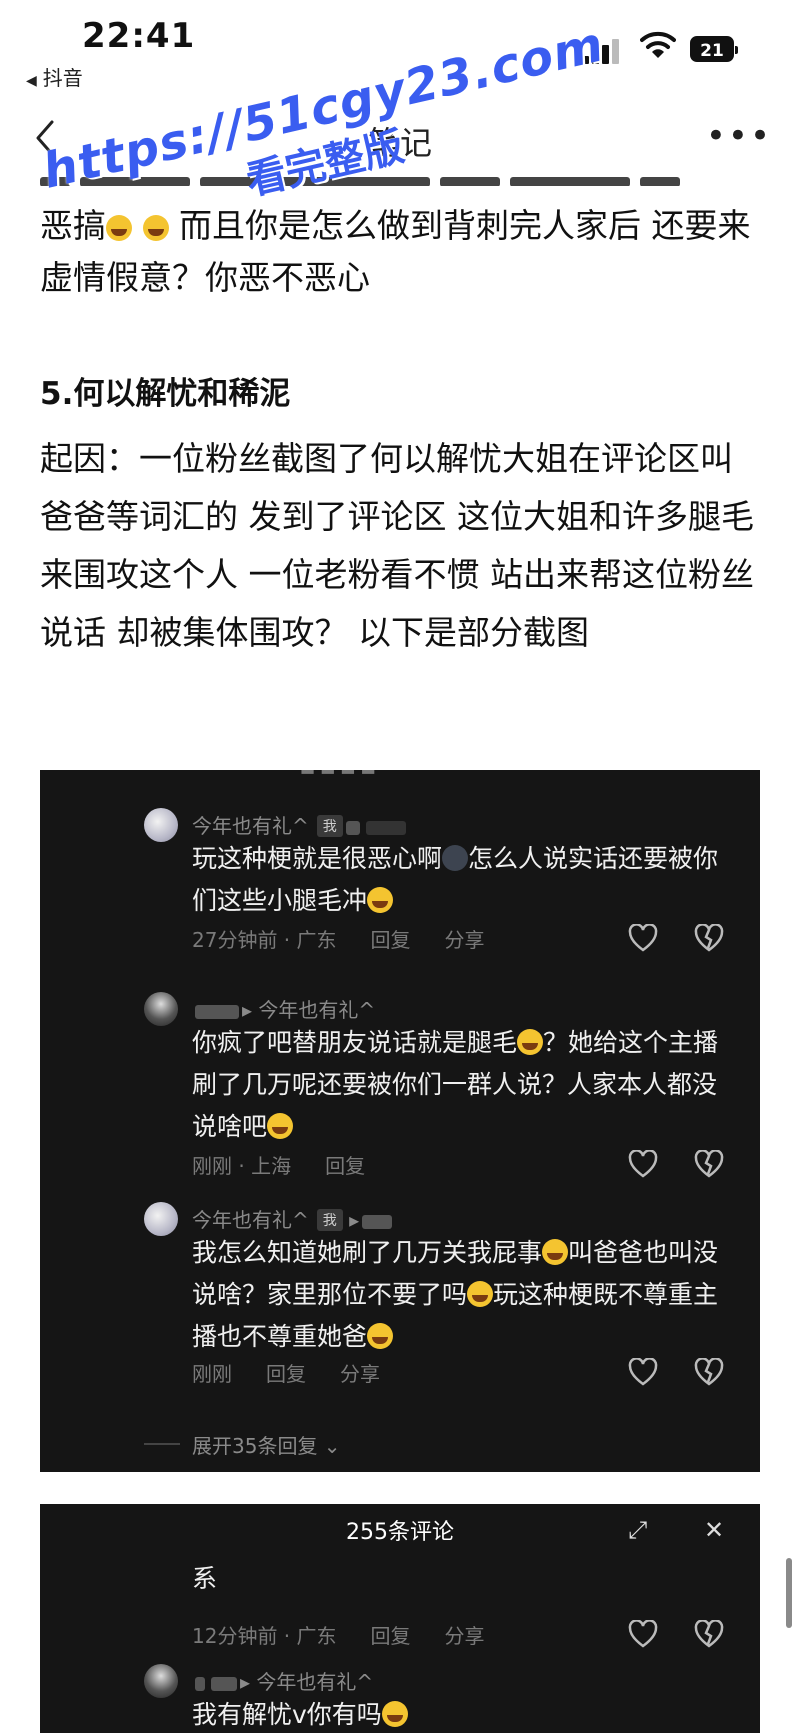  Describe the element at coordinates (714, 49) in the screenshot. I see `battery-icon: 21` at that location.